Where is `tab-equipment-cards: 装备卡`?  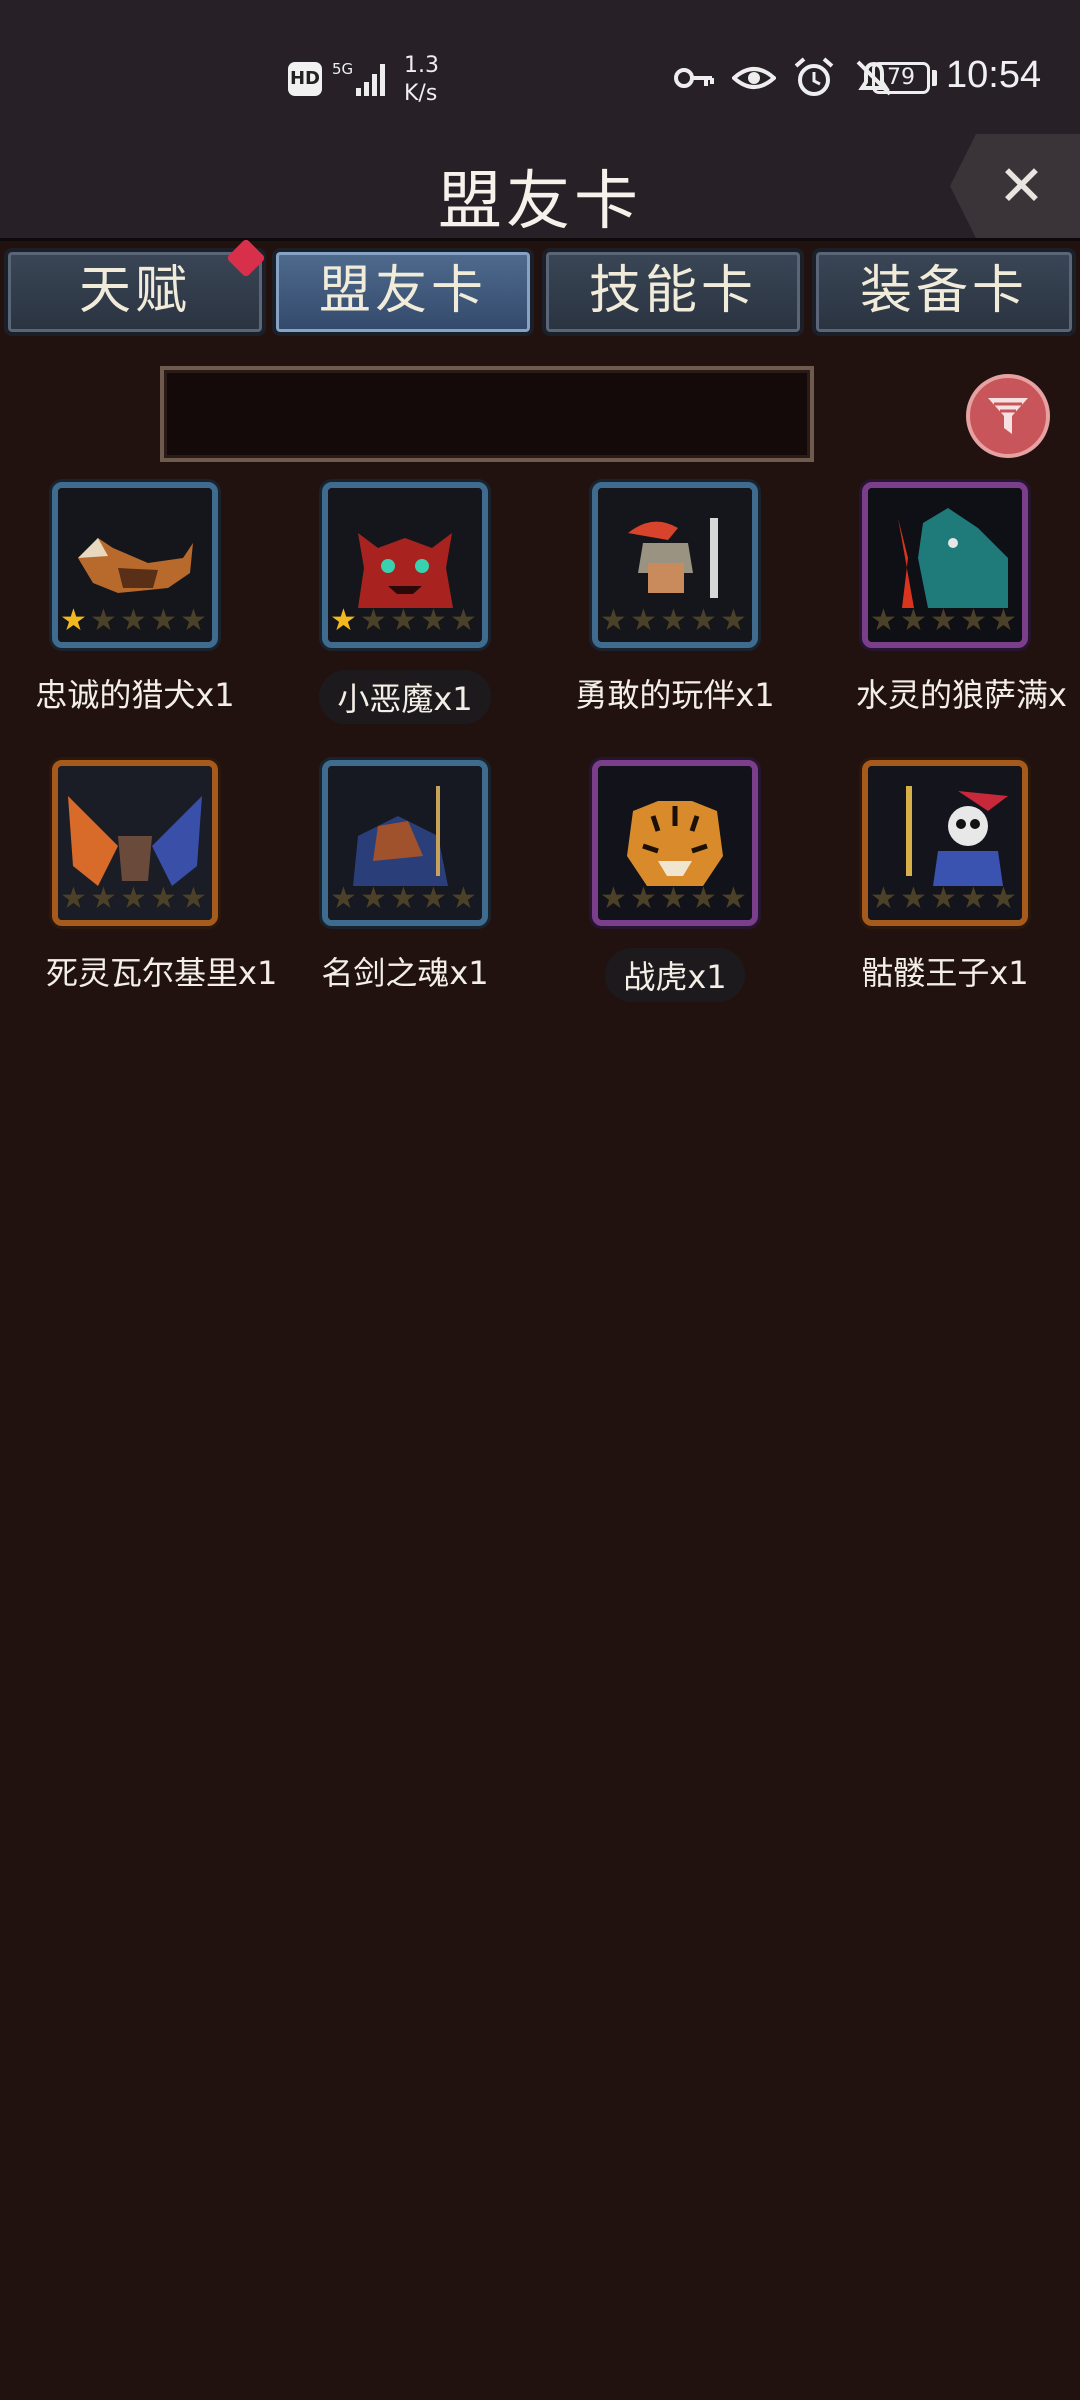 tab-equipment-cards: 装备卡 is located at coordinates (944, 292).